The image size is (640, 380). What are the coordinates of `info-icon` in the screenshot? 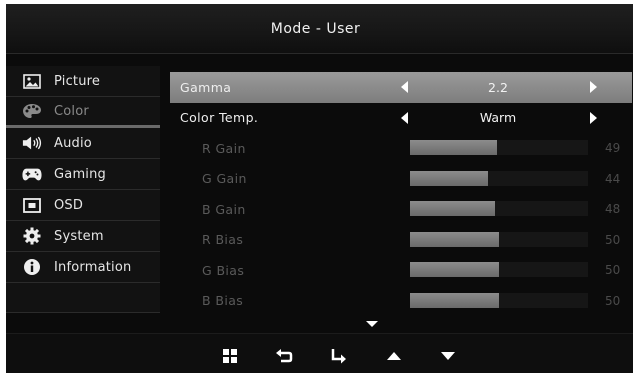 It's located at (32, 267).